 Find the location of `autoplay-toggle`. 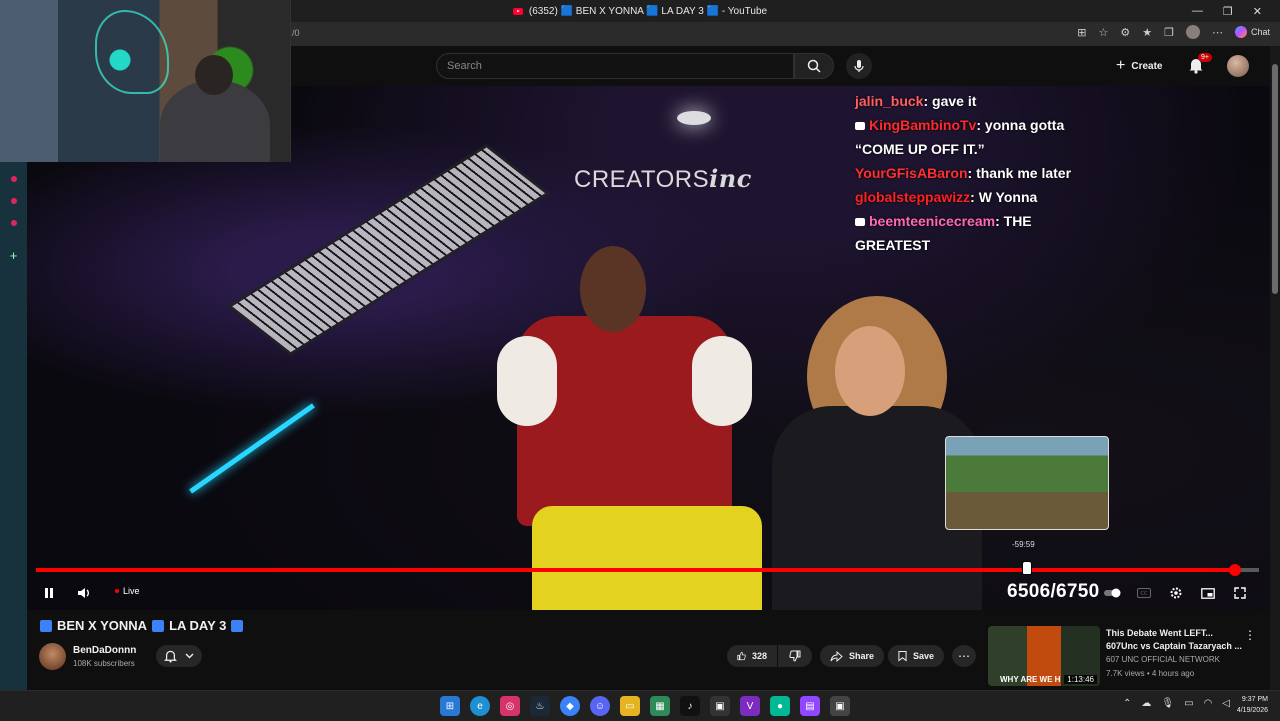

autoplay-toggle is located at coordinates (1113, 593).